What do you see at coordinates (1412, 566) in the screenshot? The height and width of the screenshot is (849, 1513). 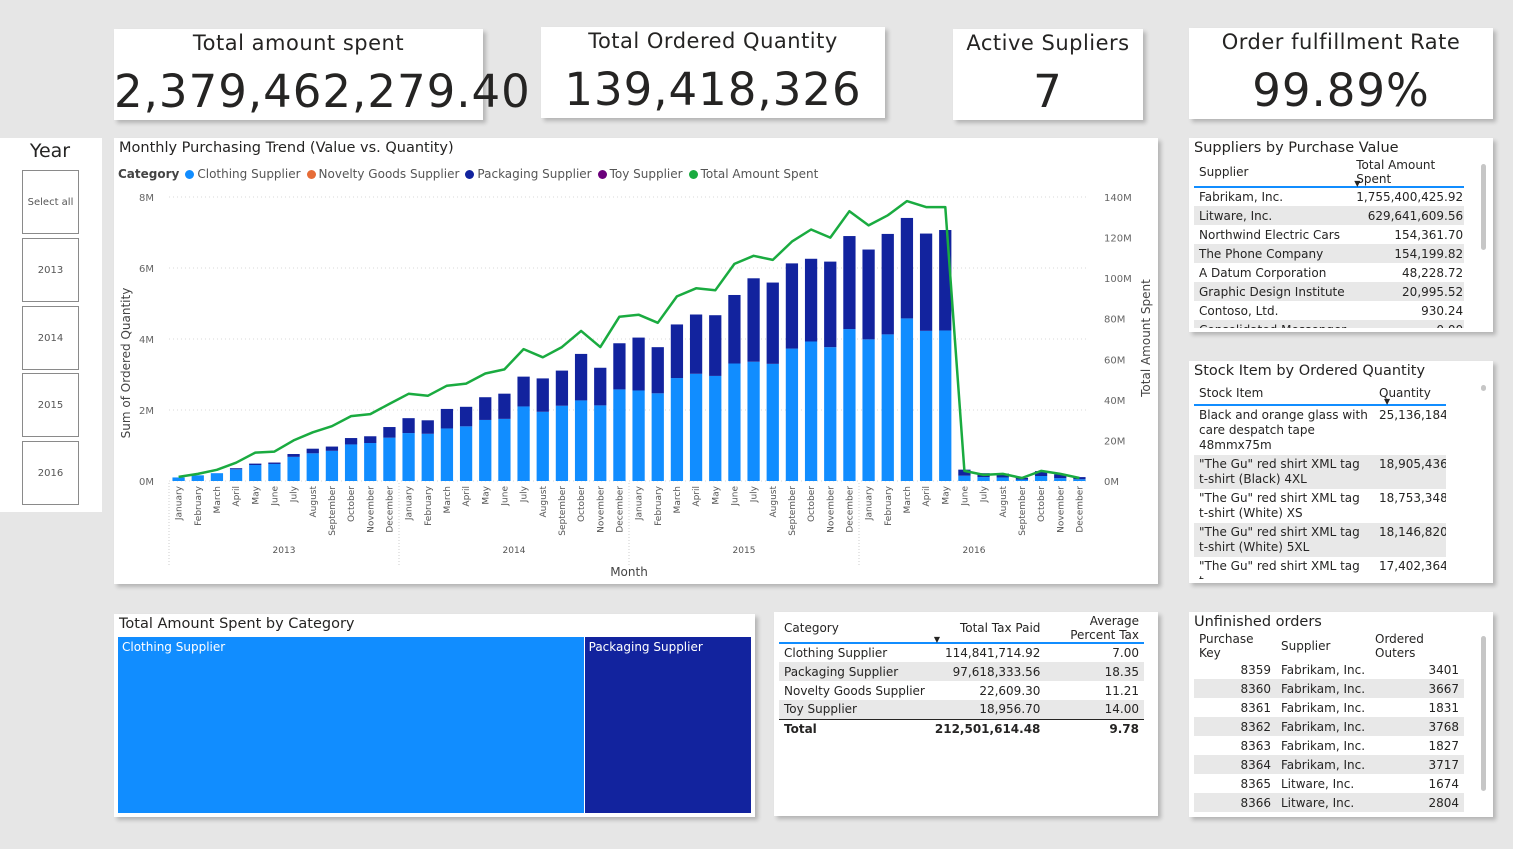 I see `stock-row-cell: 17,402,364` at bounding box center [1412, 566].